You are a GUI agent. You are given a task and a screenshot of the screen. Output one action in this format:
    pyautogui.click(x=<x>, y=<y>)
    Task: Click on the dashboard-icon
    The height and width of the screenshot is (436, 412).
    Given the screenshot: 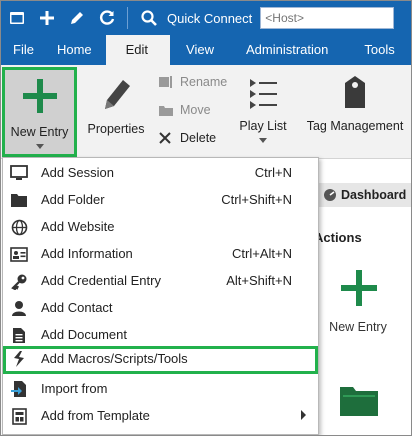 What is the action you would take?
    pyautogui.click(x=330, y=195)
    